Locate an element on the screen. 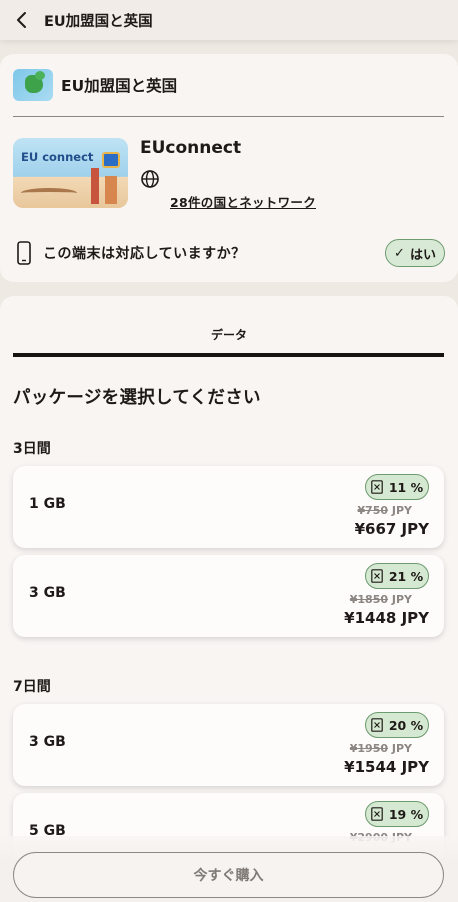 Image resolution: width=458 pixels, height=902 pixels. chevron-left-icon is located at coordinates (21, 20).